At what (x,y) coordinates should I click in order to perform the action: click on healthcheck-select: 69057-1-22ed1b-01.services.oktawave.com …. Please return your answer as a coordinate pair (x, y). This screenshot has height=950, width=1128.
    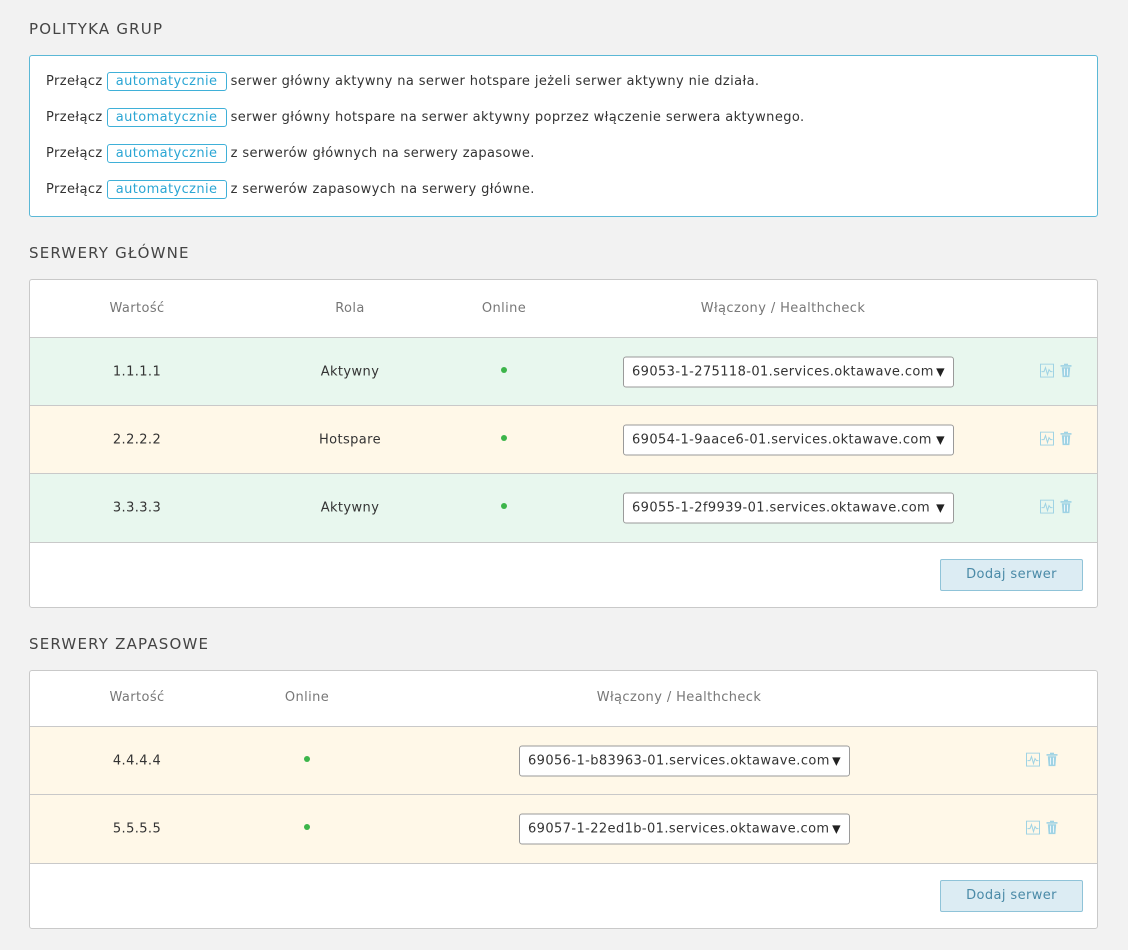
    Looking at the image, I should click on (684, 829).